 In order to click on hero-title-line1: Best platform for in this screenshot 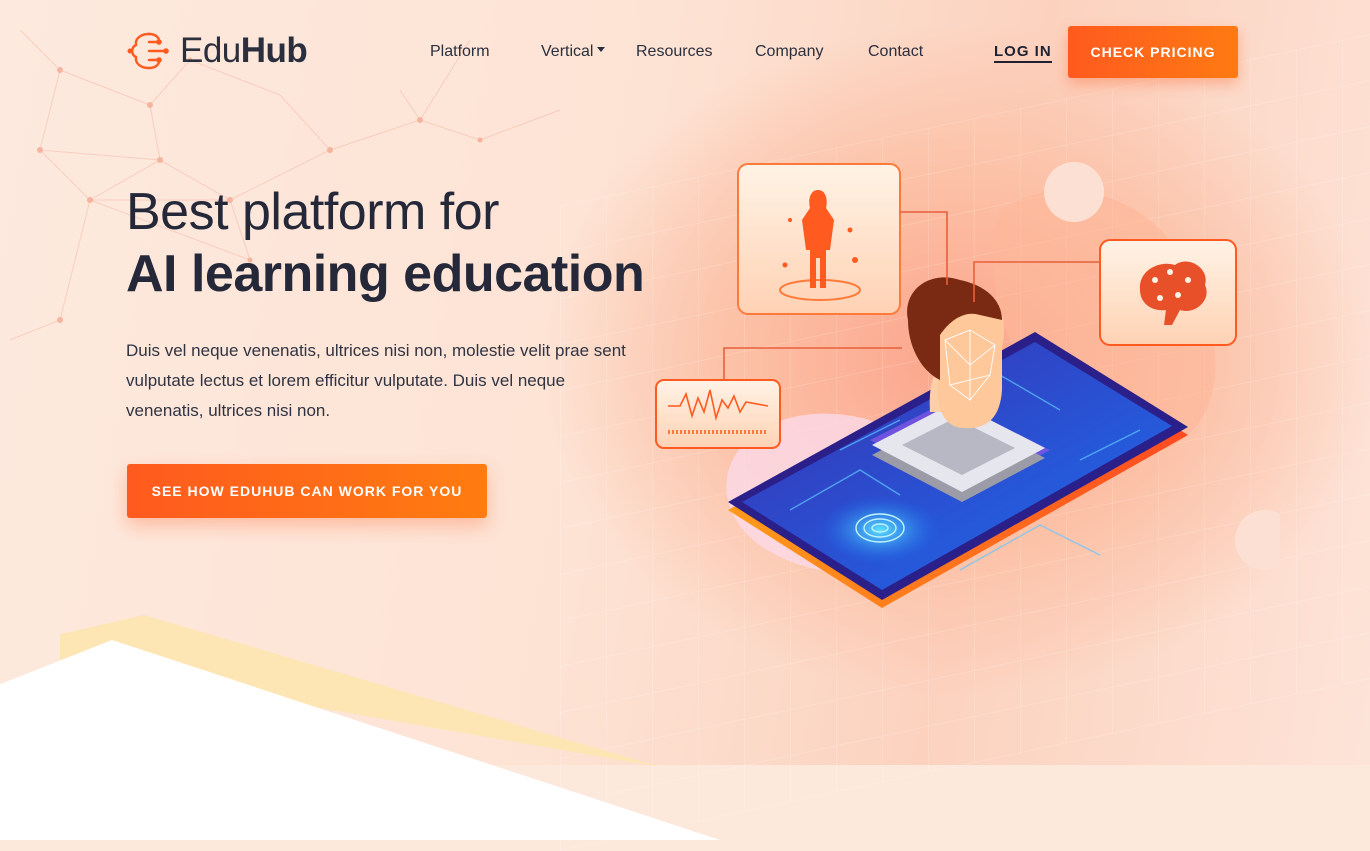, I will do `click(312, 212)`.